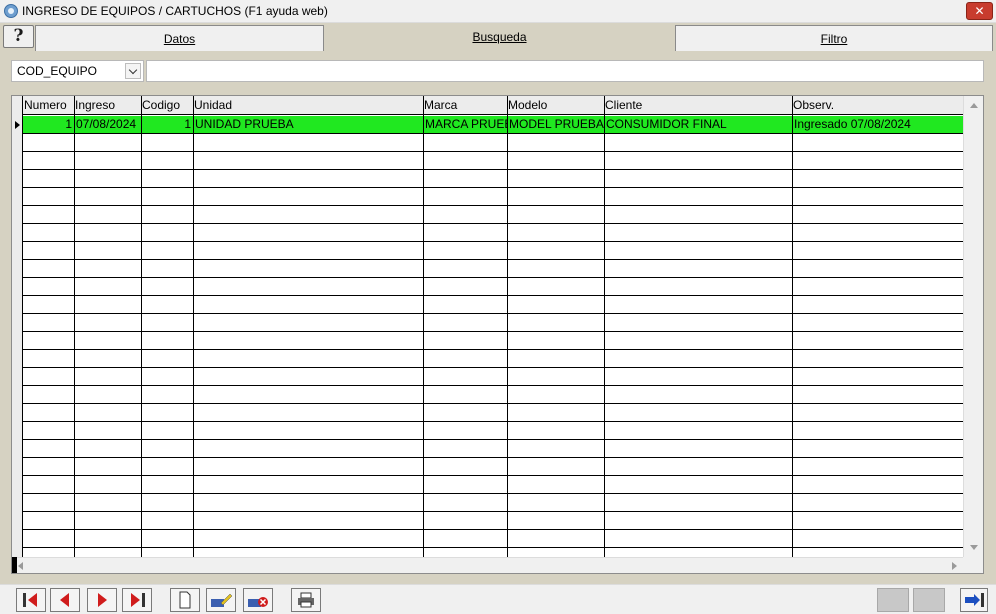  I want to click on help-icon: ?, so click(18, 36).